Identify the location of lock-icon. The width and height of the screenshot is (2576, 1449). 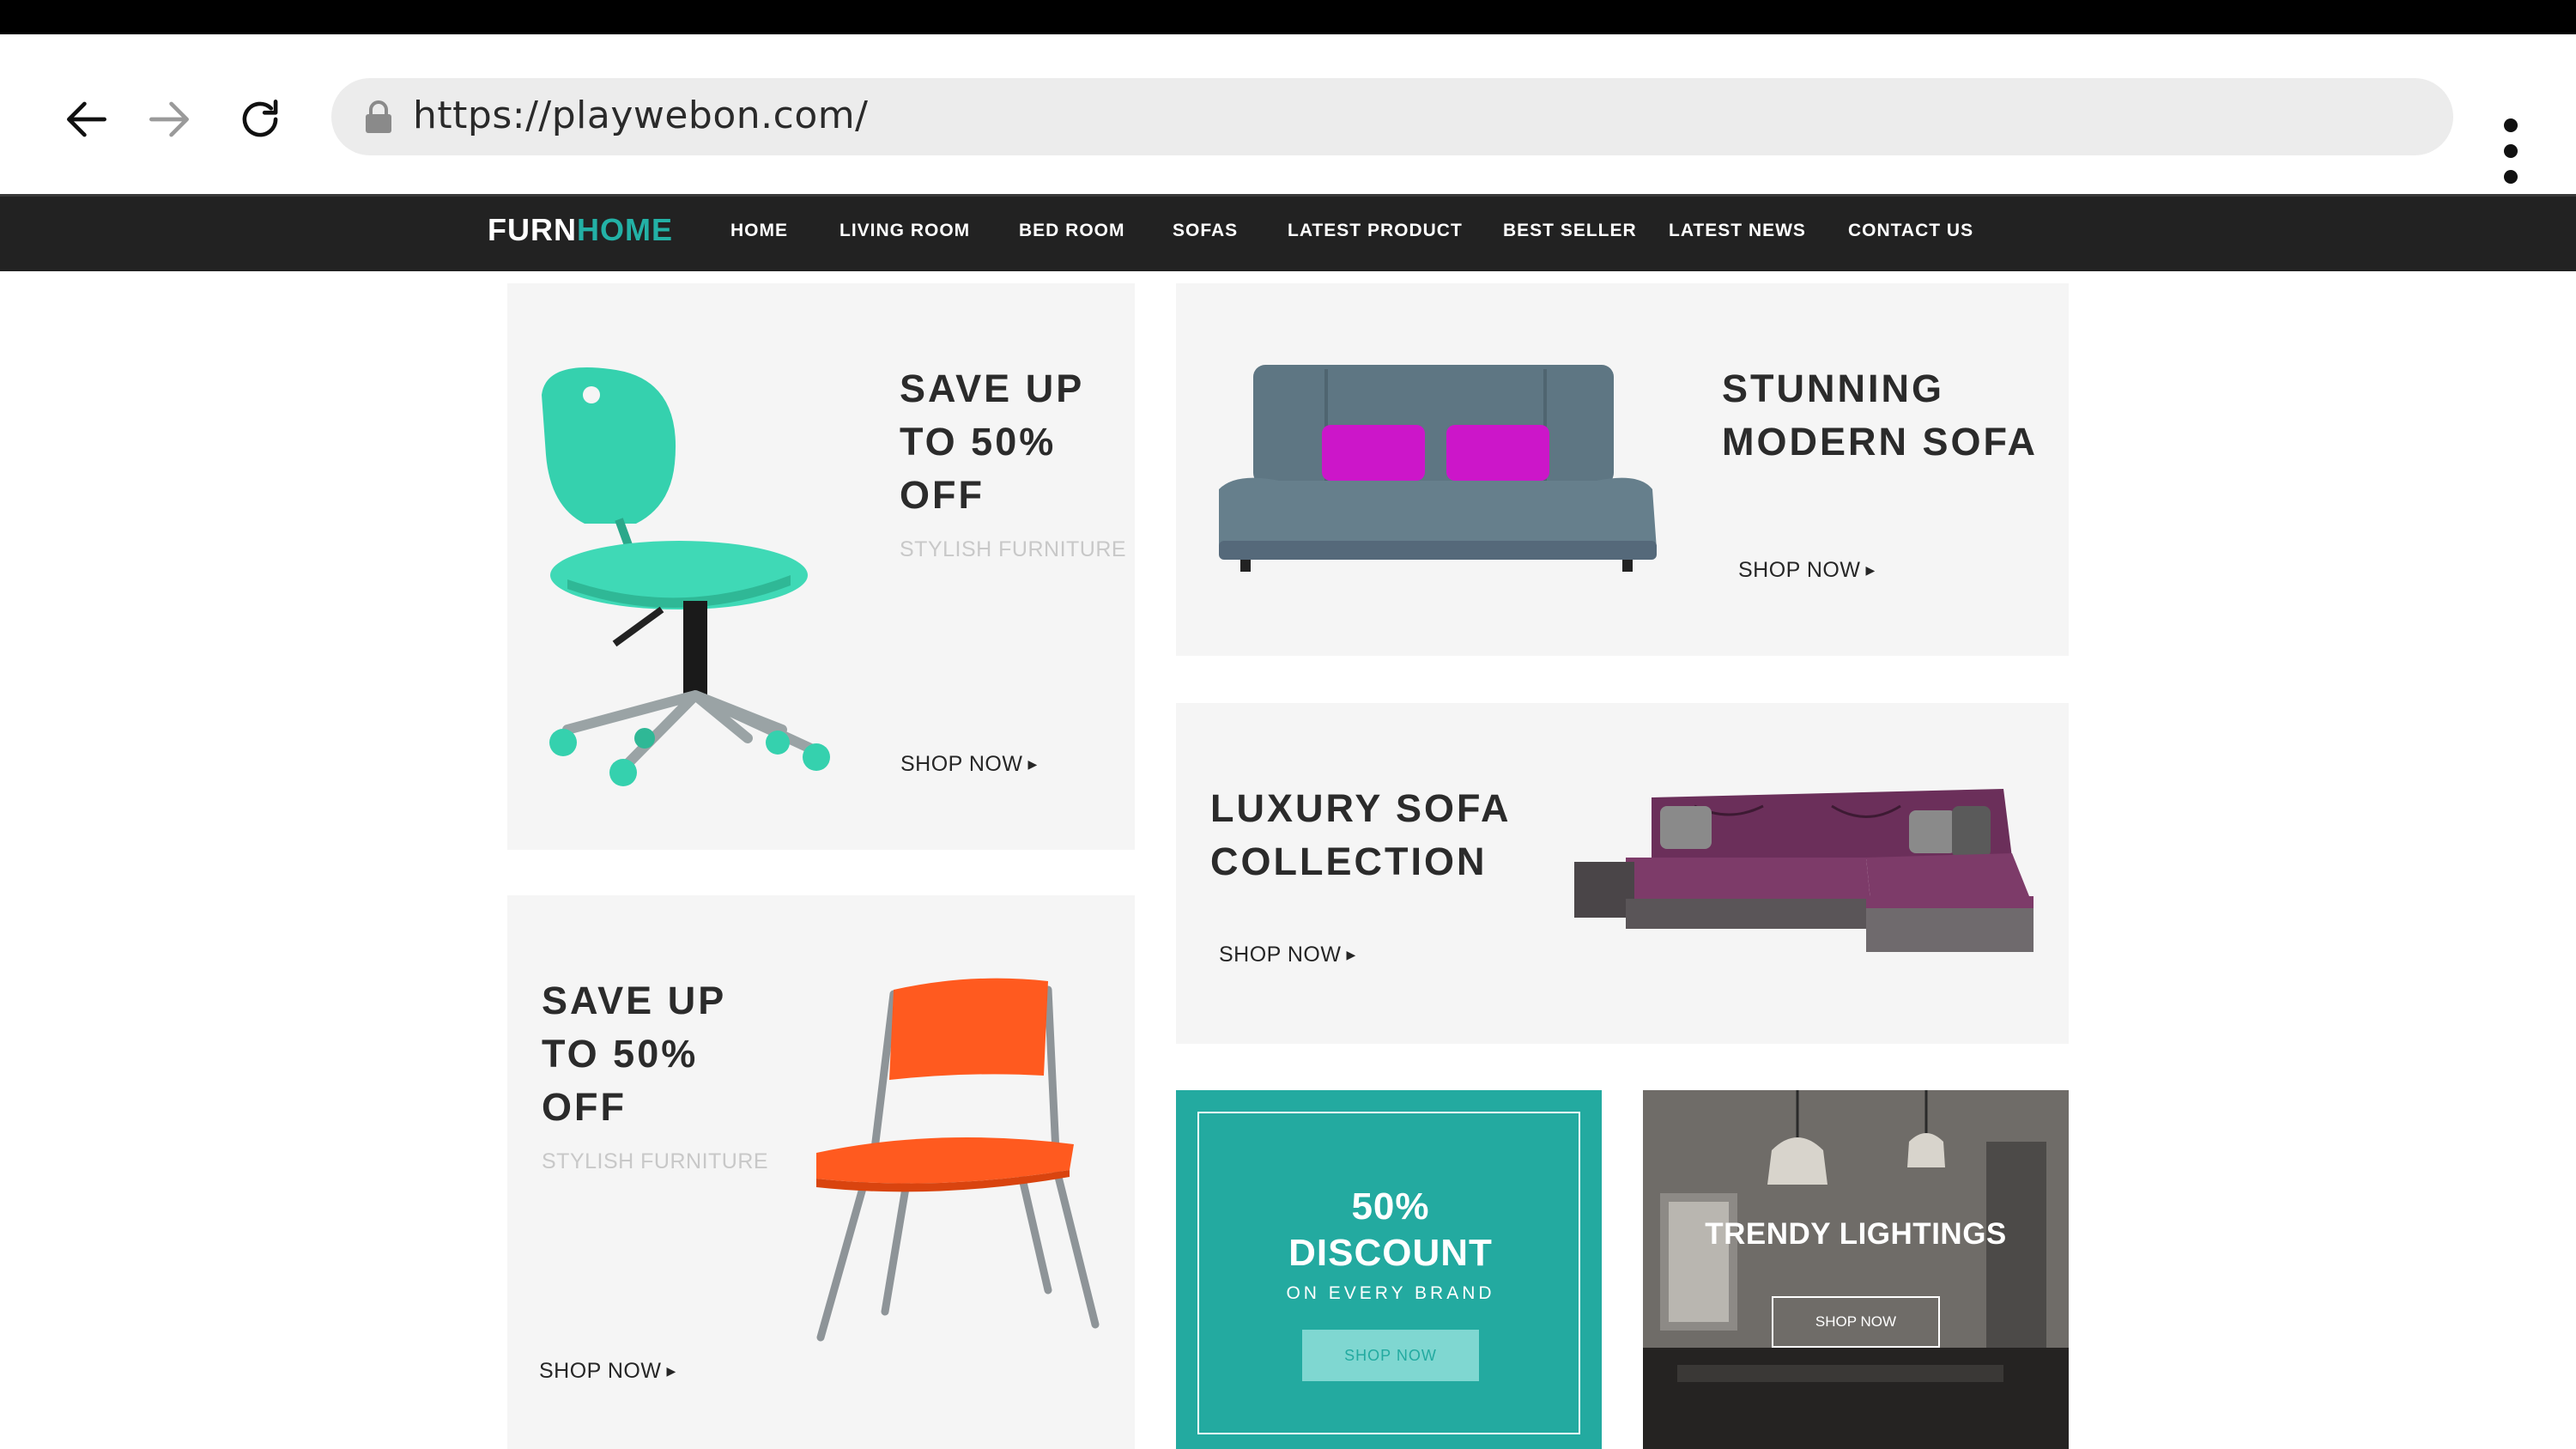
(378, 116).